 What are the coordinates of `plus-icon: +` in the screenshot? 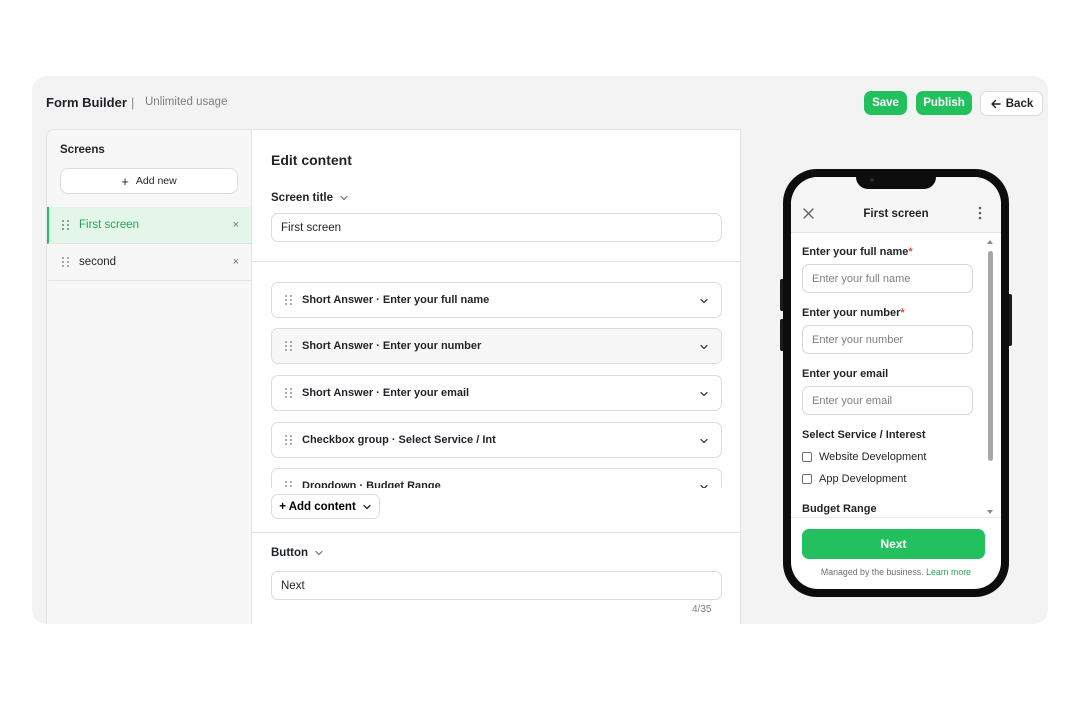 It's located at (125, 181).